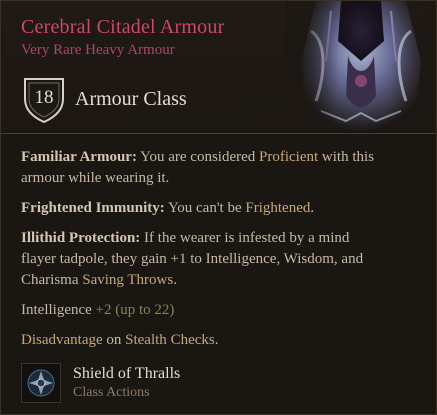  I want to click on stealth-disadvantage: Disadvantage on Stealth Checks., so click(120, 340).